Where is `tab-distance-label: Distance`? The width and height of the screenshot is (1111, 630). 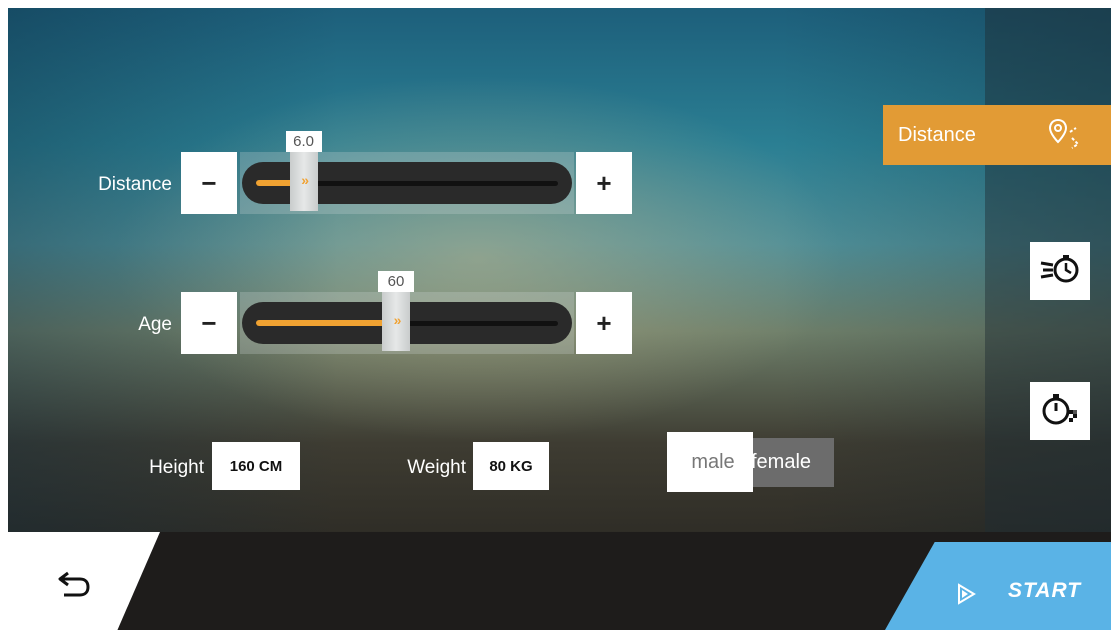
tab-distance-label: Distance is located at coordinates (937, 134).